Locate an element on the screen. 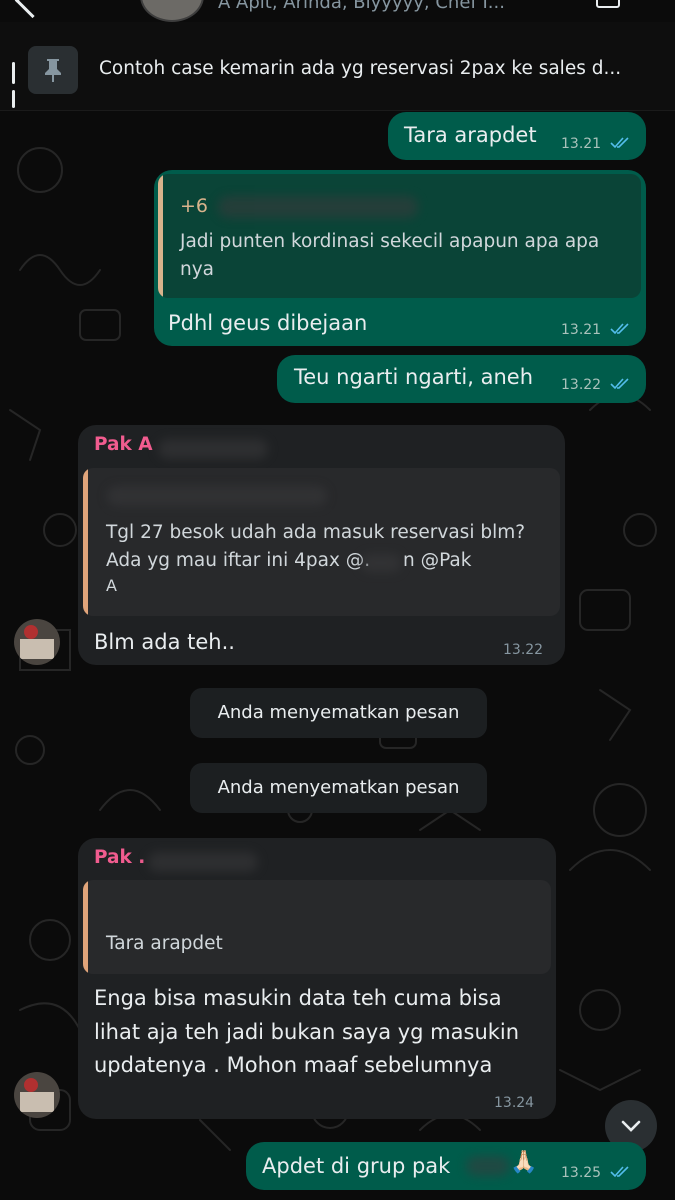 Image resolution: width=675 pixels, height=1200 pixels. quote-text: A is located at coordinates (111, 585).